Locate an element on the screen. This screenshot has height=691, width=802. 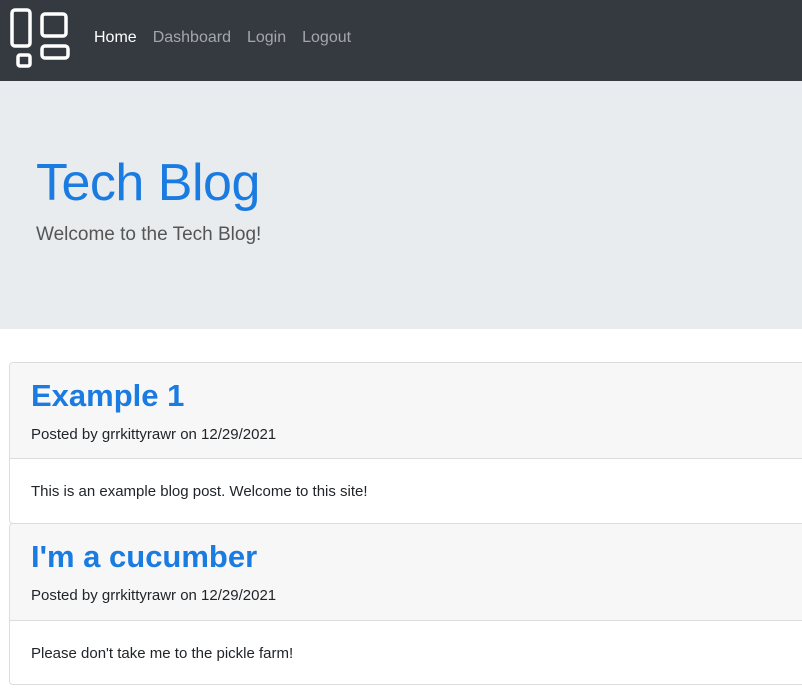
nav-link-home: Home is located at coordinates (115, 38).